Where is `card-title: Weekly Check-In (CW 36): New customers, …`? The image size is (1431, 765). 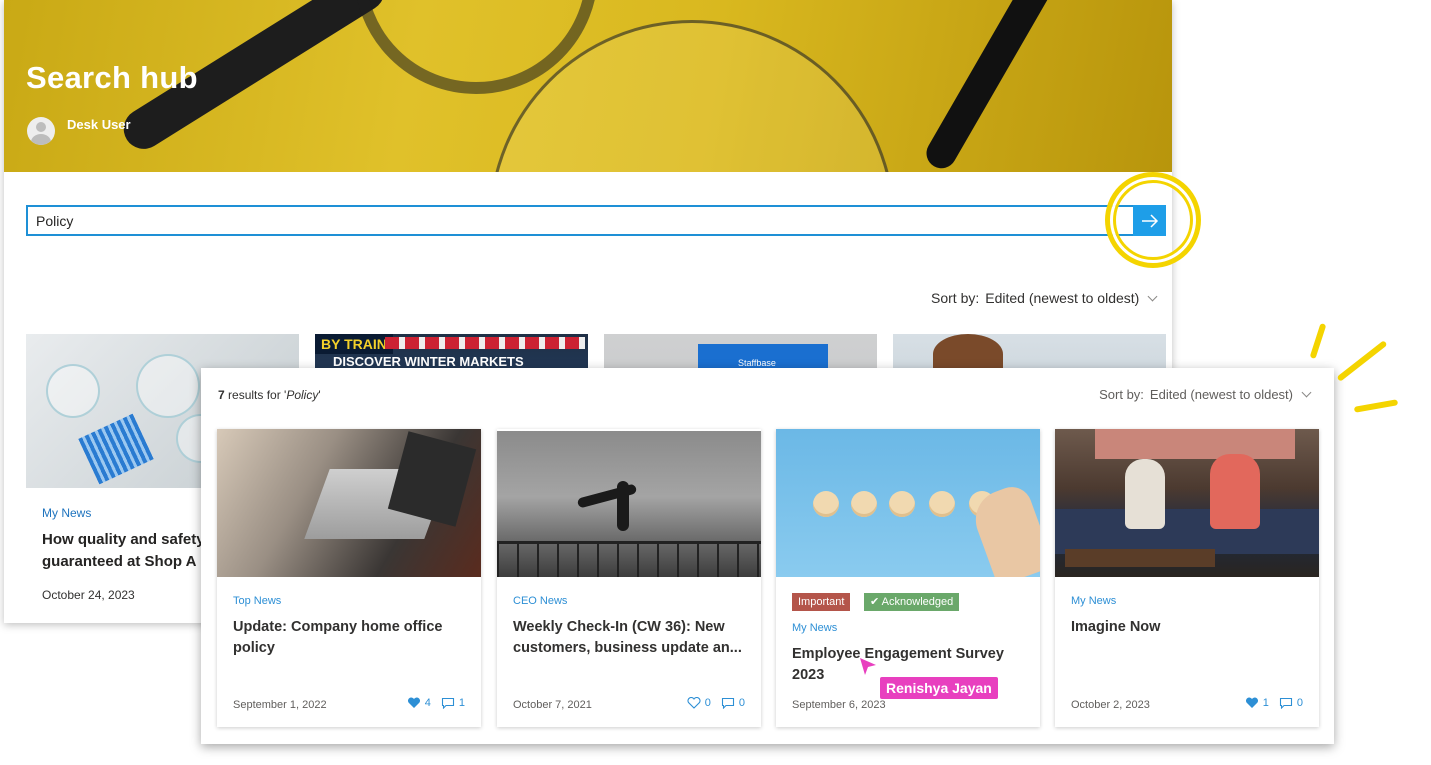 card-title: Weekly Check-In (CW 36): New customers, … is located at coordinates (629, 638).